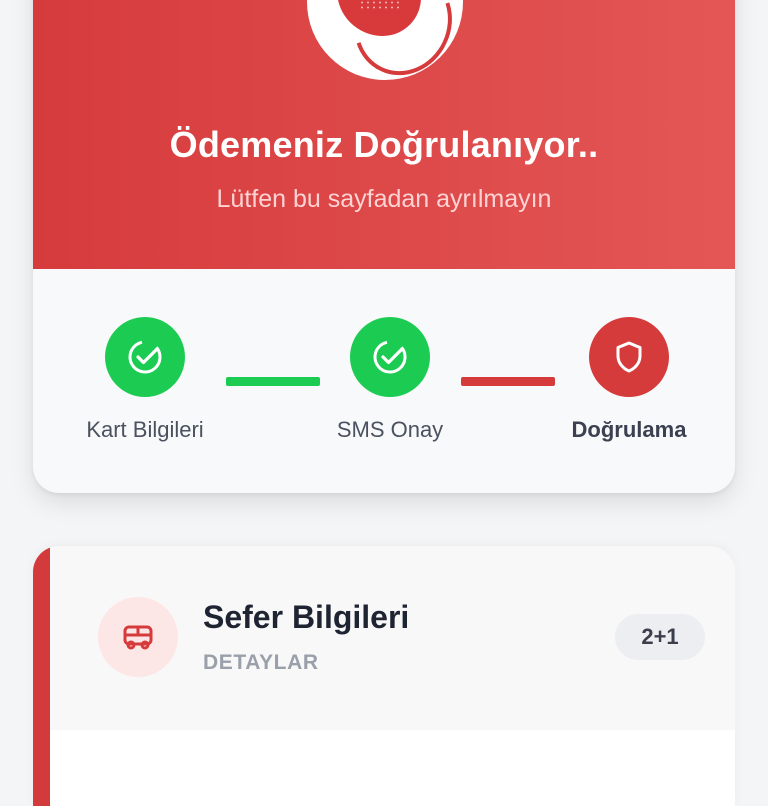  I want to click on step-label-verification: Doğrulama, so click(629, 429).